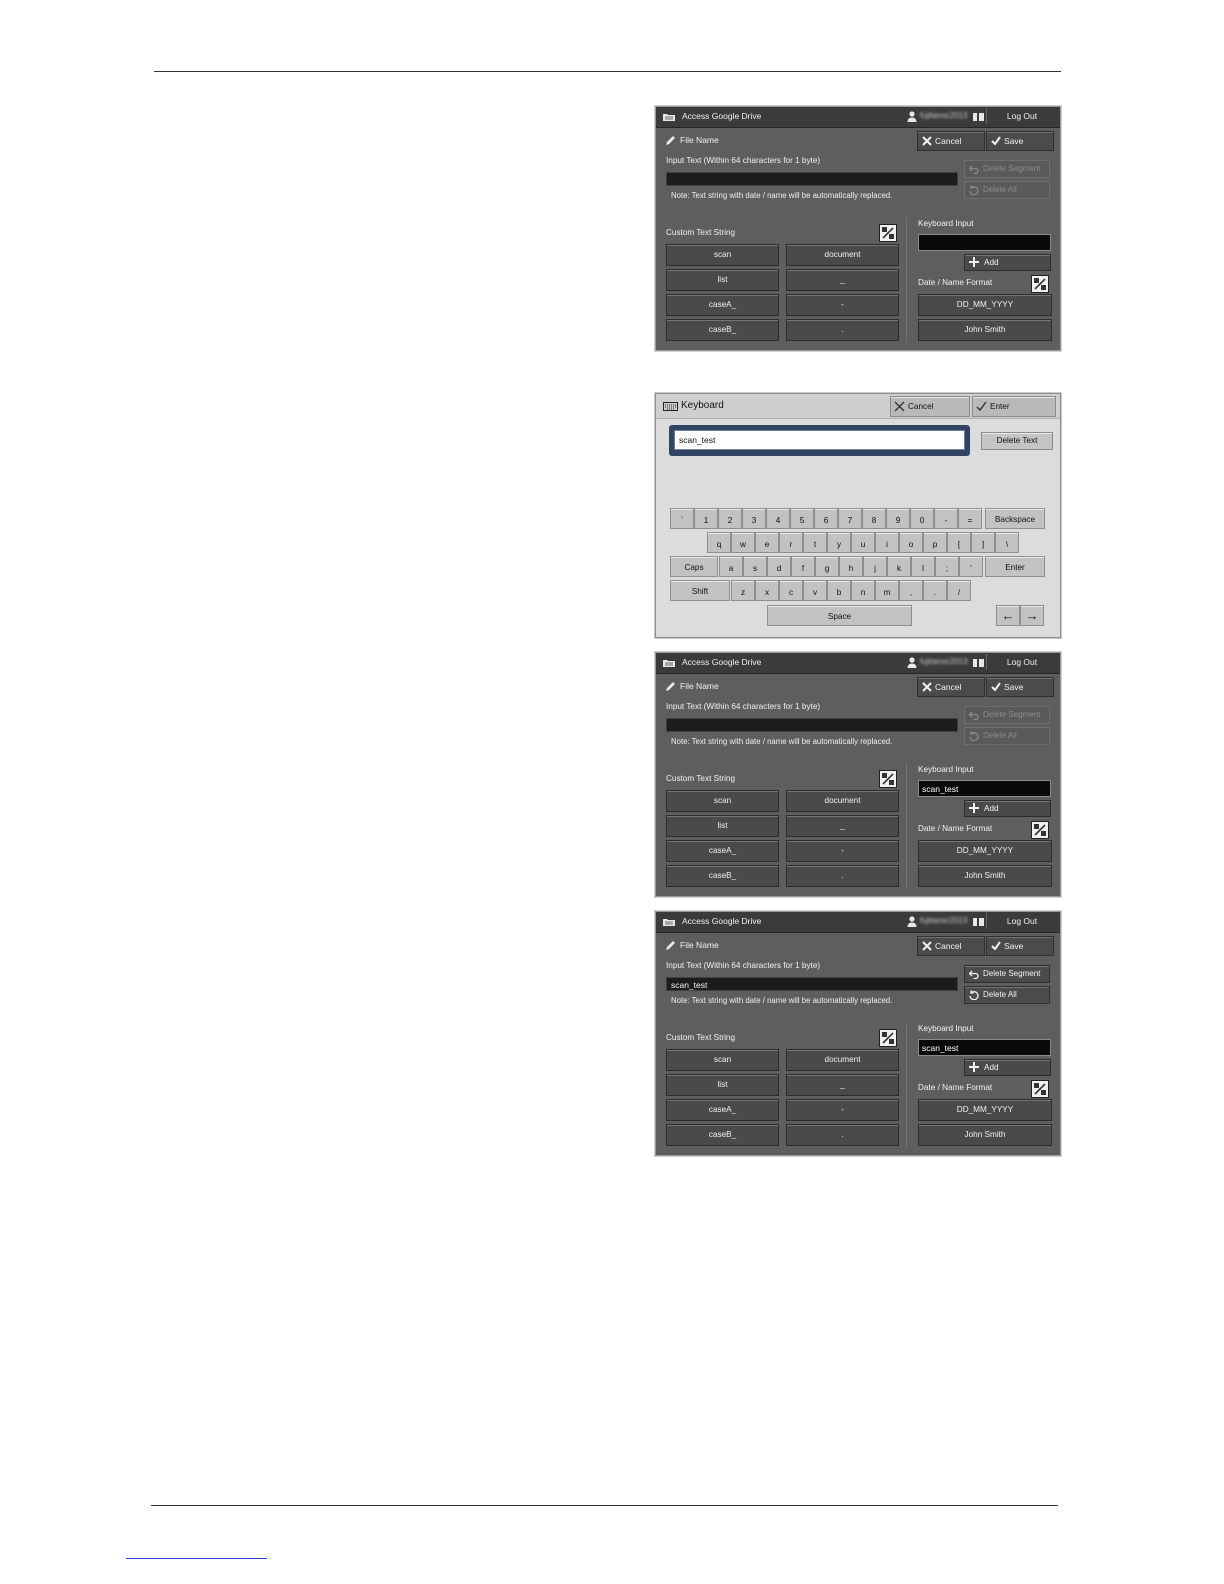 The height and width of the screenshot is (1584, 1224). I want to click on key-row3-0: a, so click(731, 566).